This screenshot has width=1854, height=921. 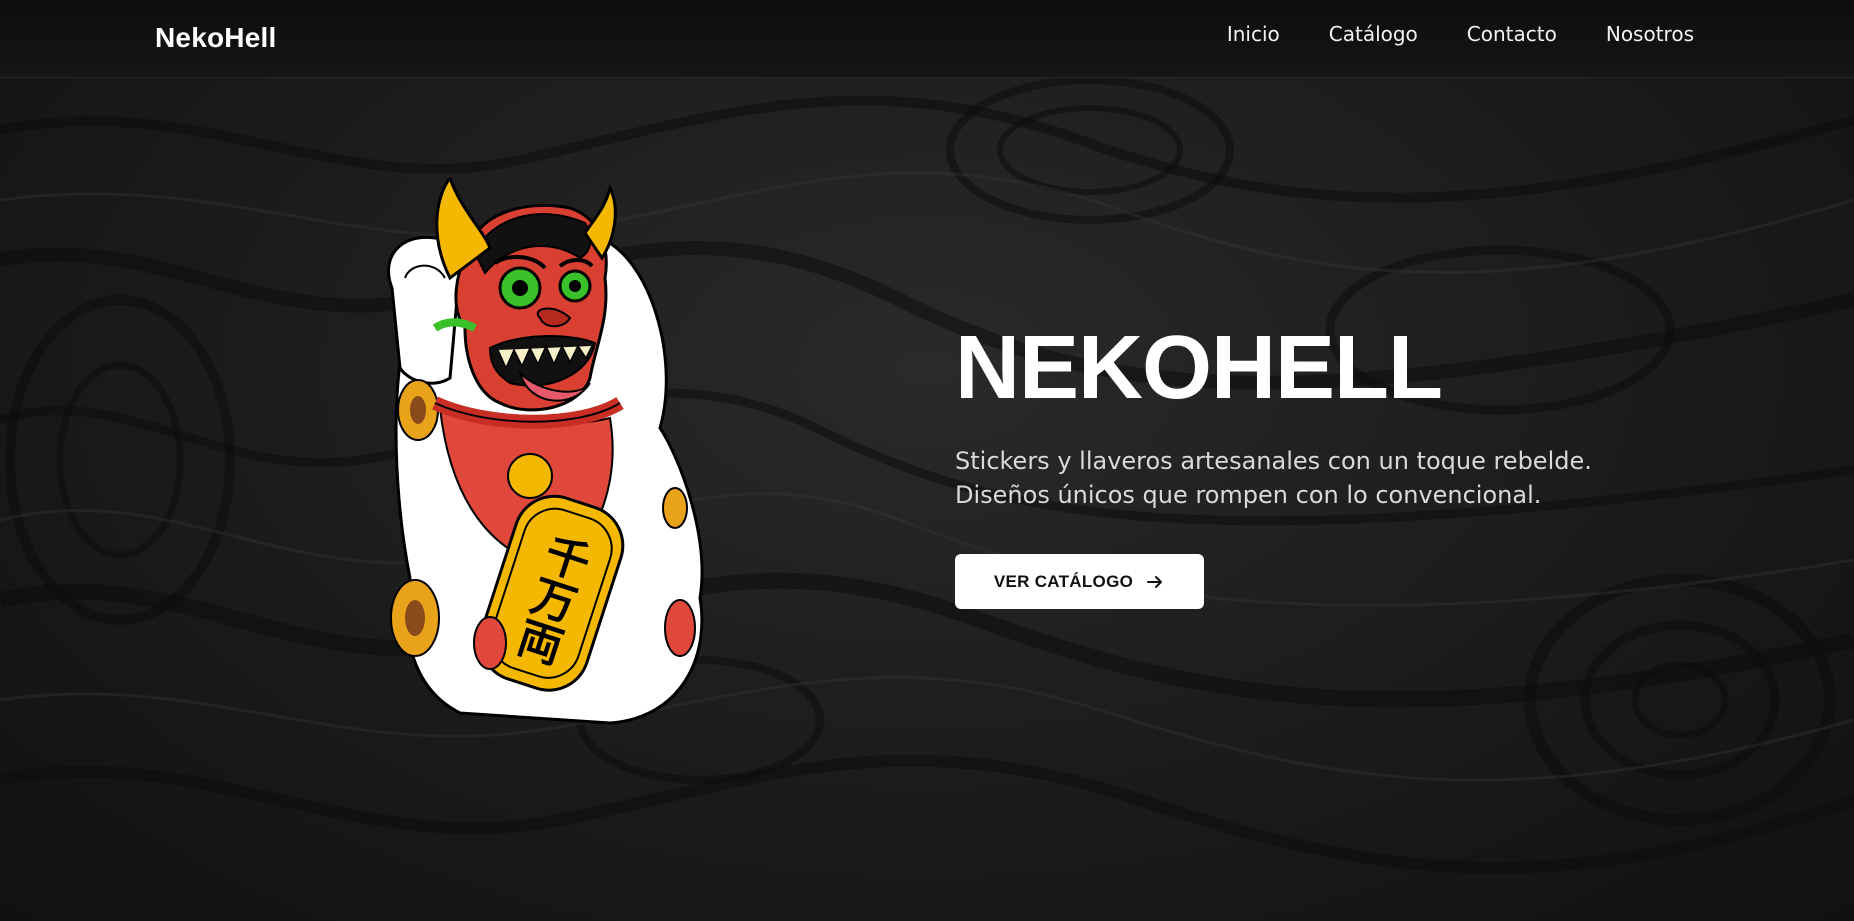 What do you see at coordinates (1460, 34) in the screenshot?
I see `main-nav: Inicio Catálogo Contacto Nosotros` at bounding box center [1460, 34].